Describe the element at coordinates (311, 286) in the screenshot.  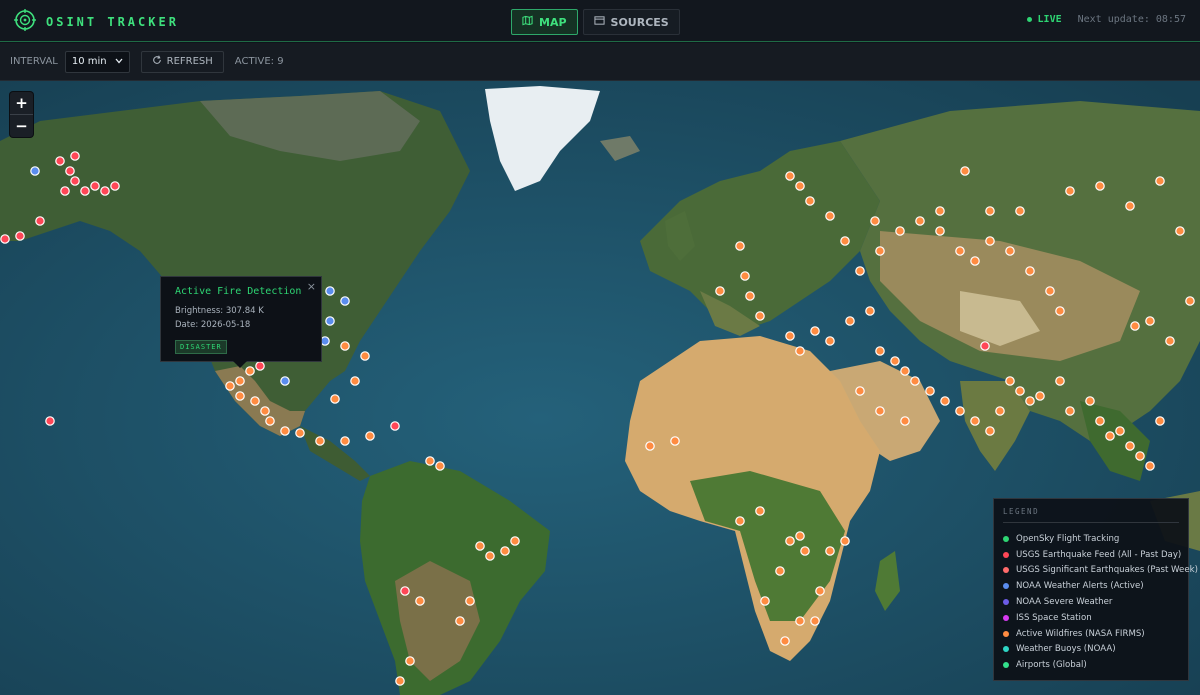
I see `close-icon: ×` at that location.